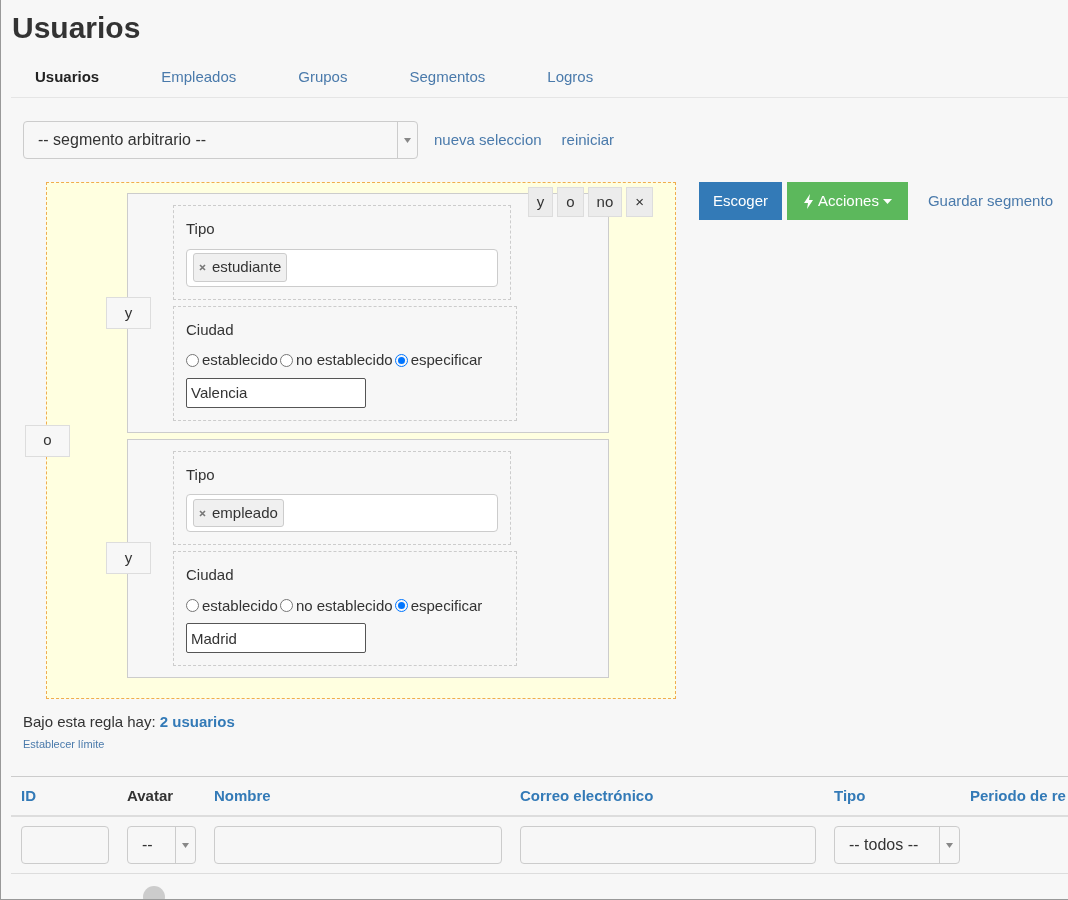 This screenshot has width=1068, height=900. I want to click on operator-button: no, so click(605, 202).